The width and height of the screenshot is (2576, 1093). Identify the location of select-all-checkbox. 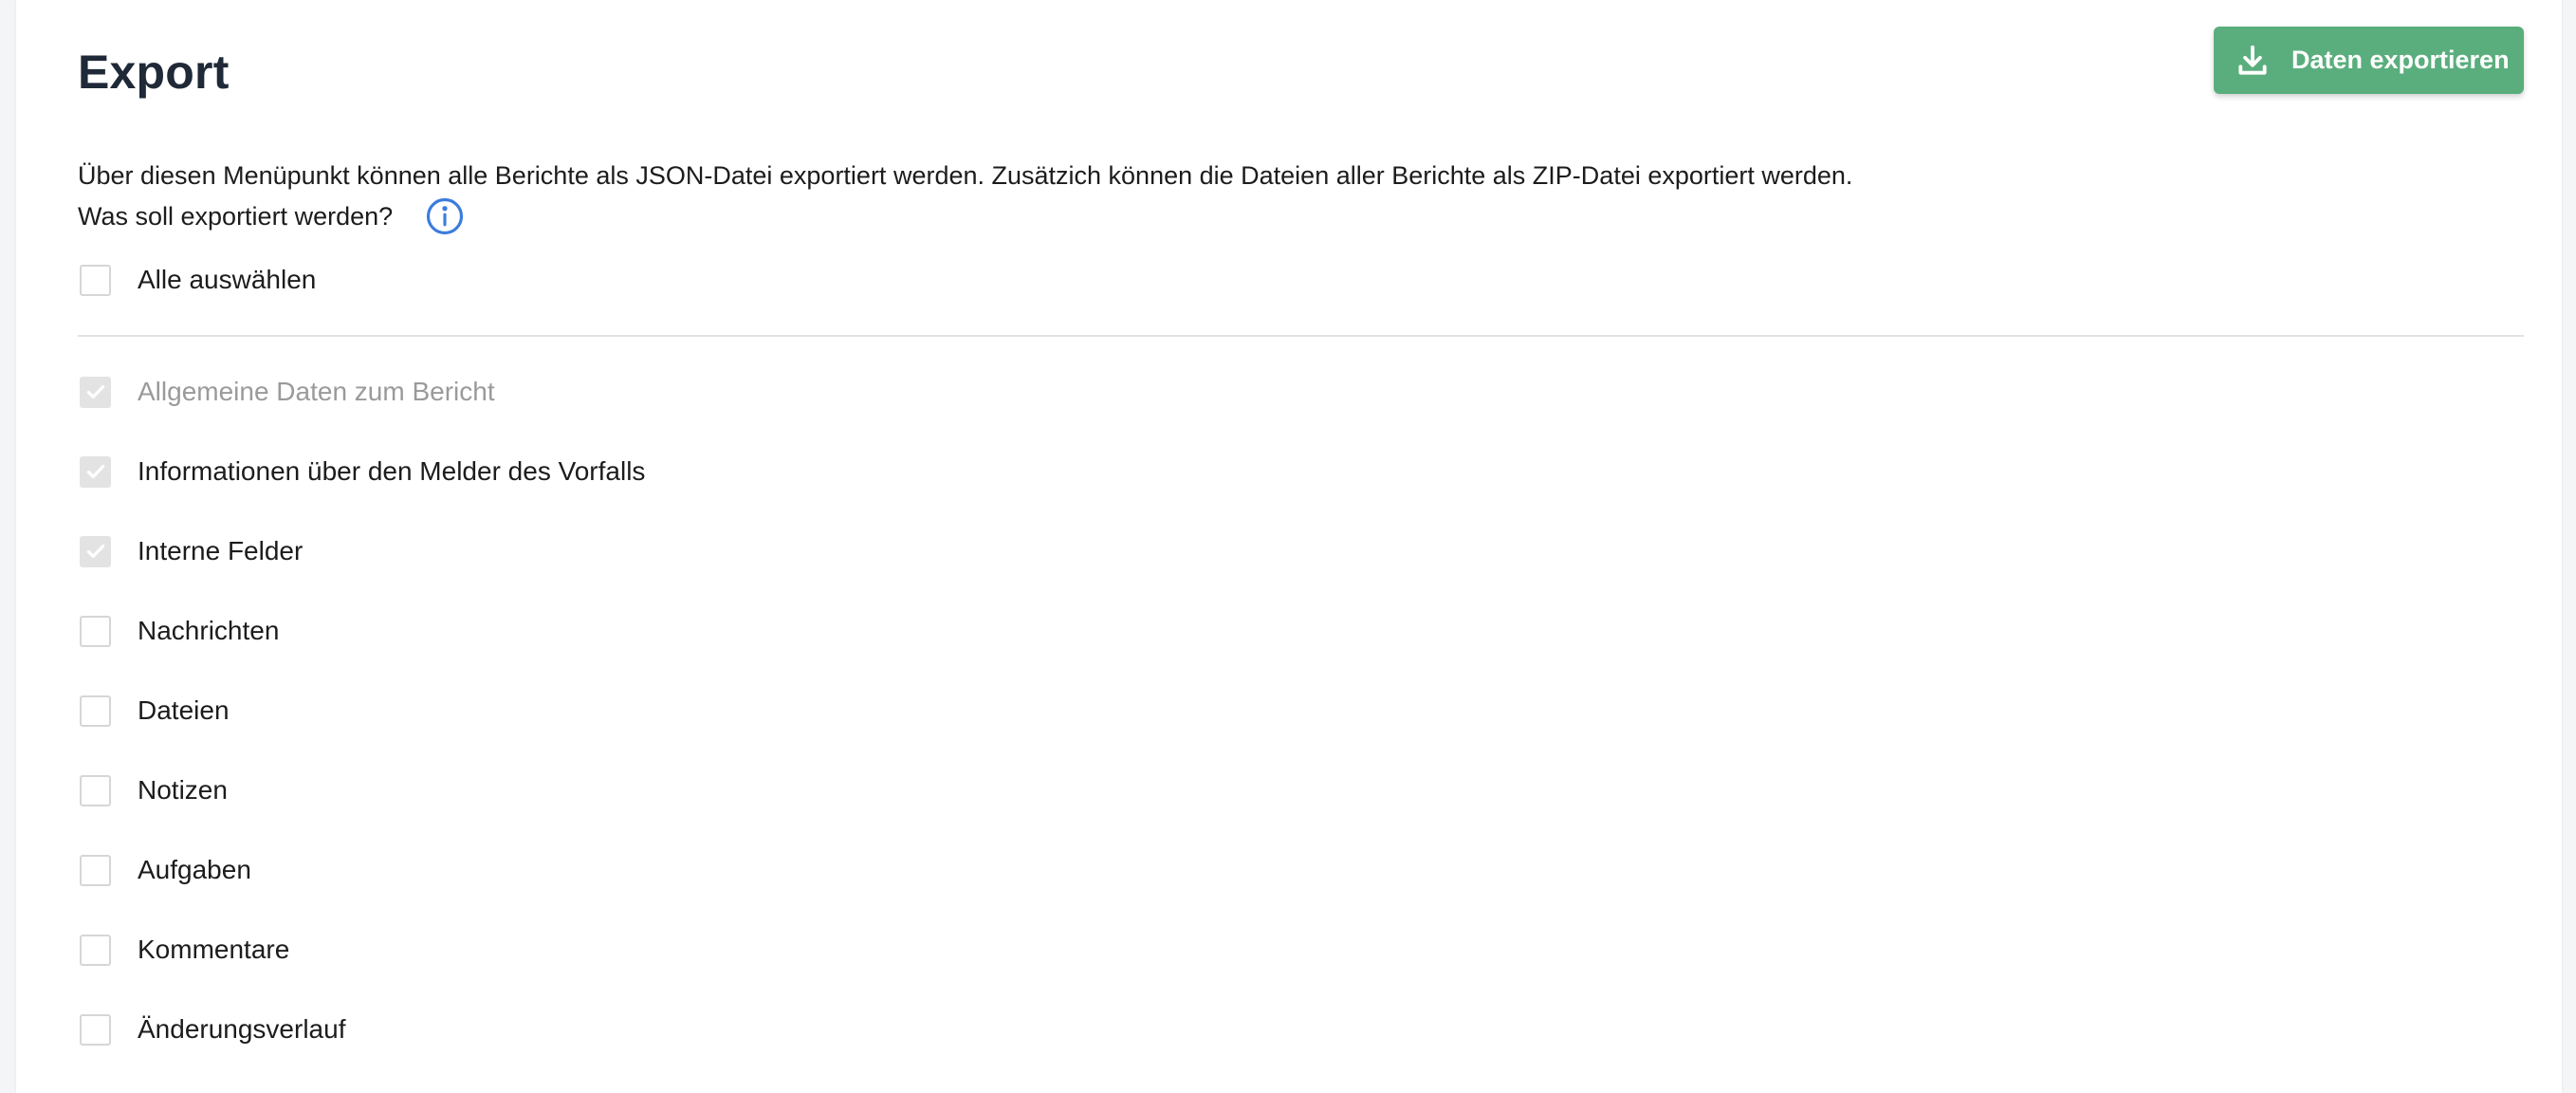
(95, 280).